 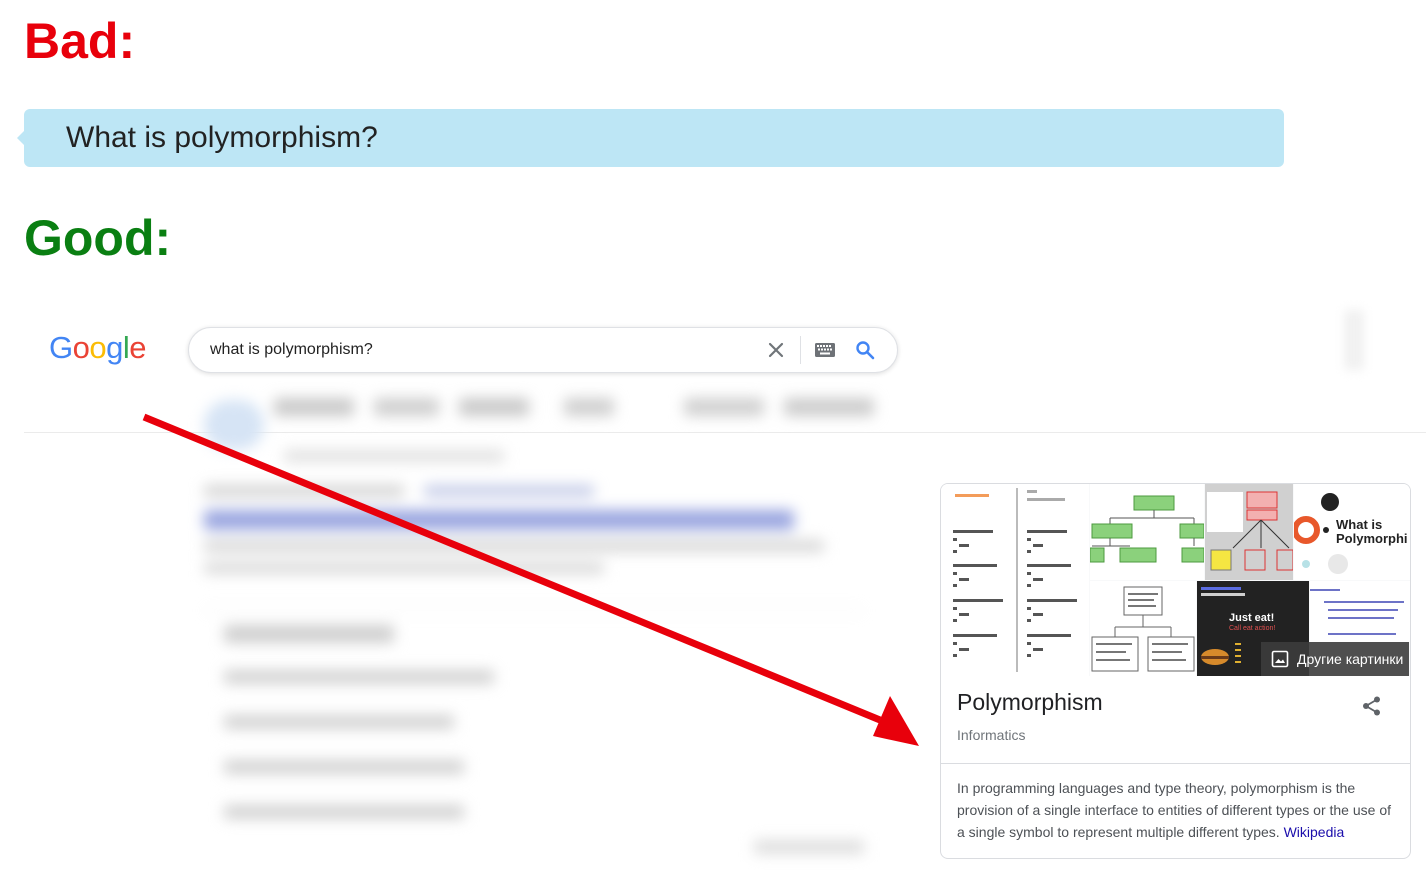 What do you see at coordinates (650, 138) in the screenshot?
I see `bad-query-bubble: What is polymorphism?` at bounding box center [650, 138].